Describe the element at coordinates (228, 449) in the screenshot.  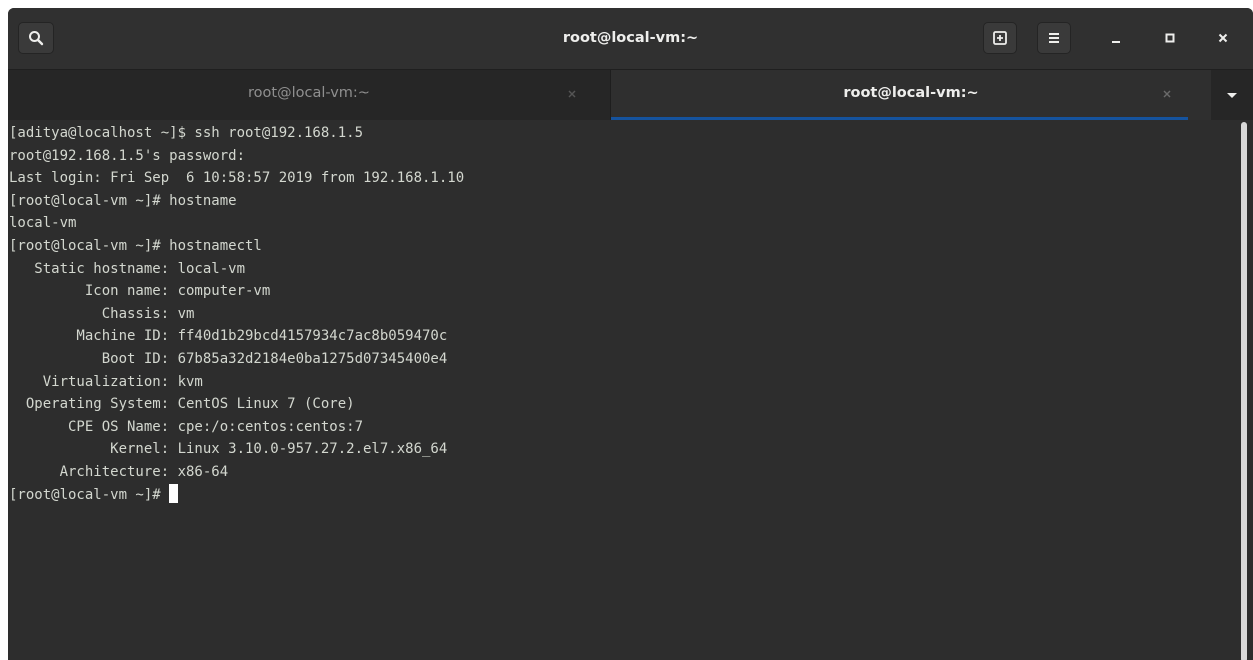
I see `terminal-line: Kernel: Linux 3.10.0-957.27.2.el7.x86_64` at that location.